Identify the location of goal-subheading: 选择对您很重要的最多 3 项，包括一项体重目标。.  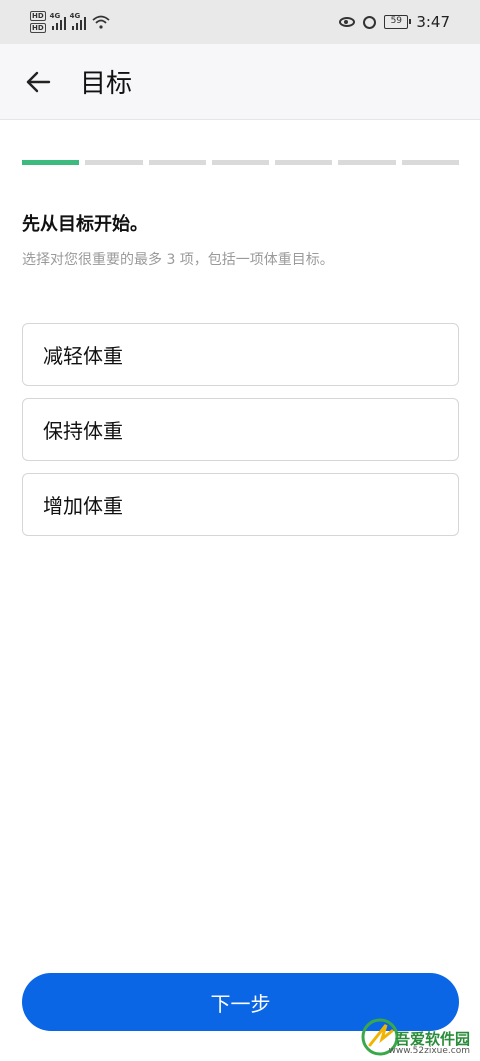
(178, 260).